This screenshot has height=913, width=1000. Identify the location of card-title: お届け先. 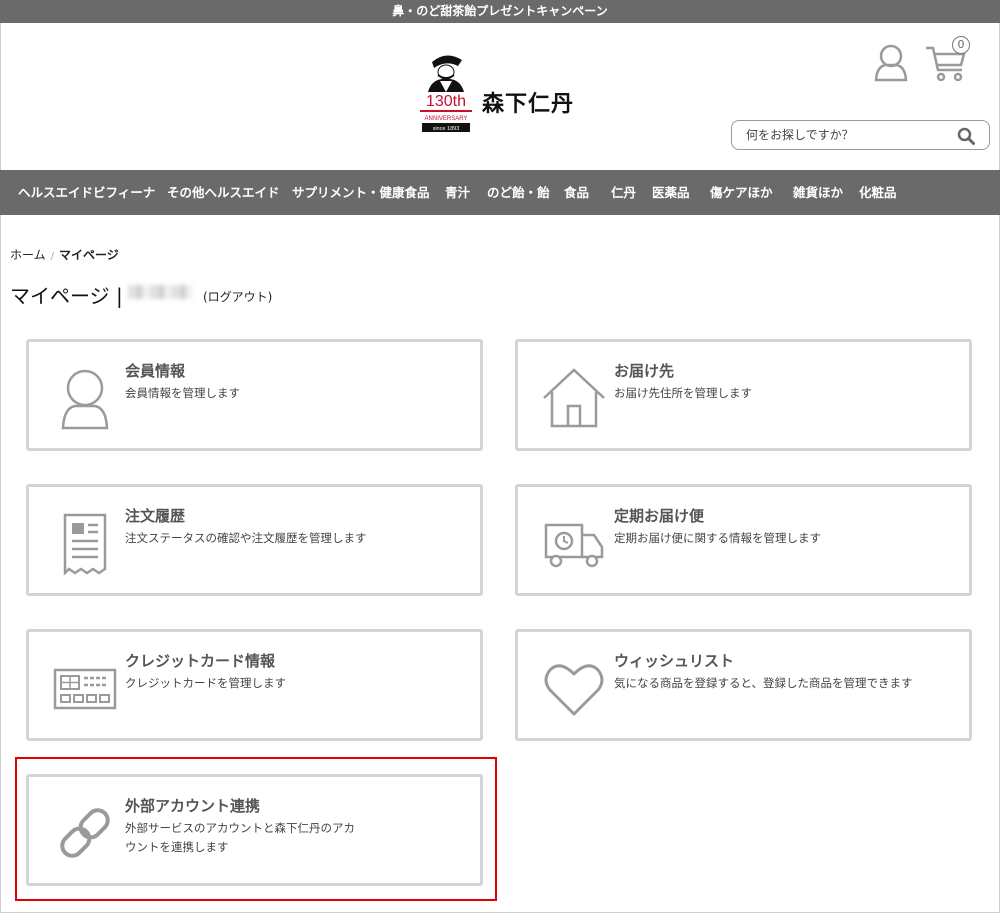
(644, 371).